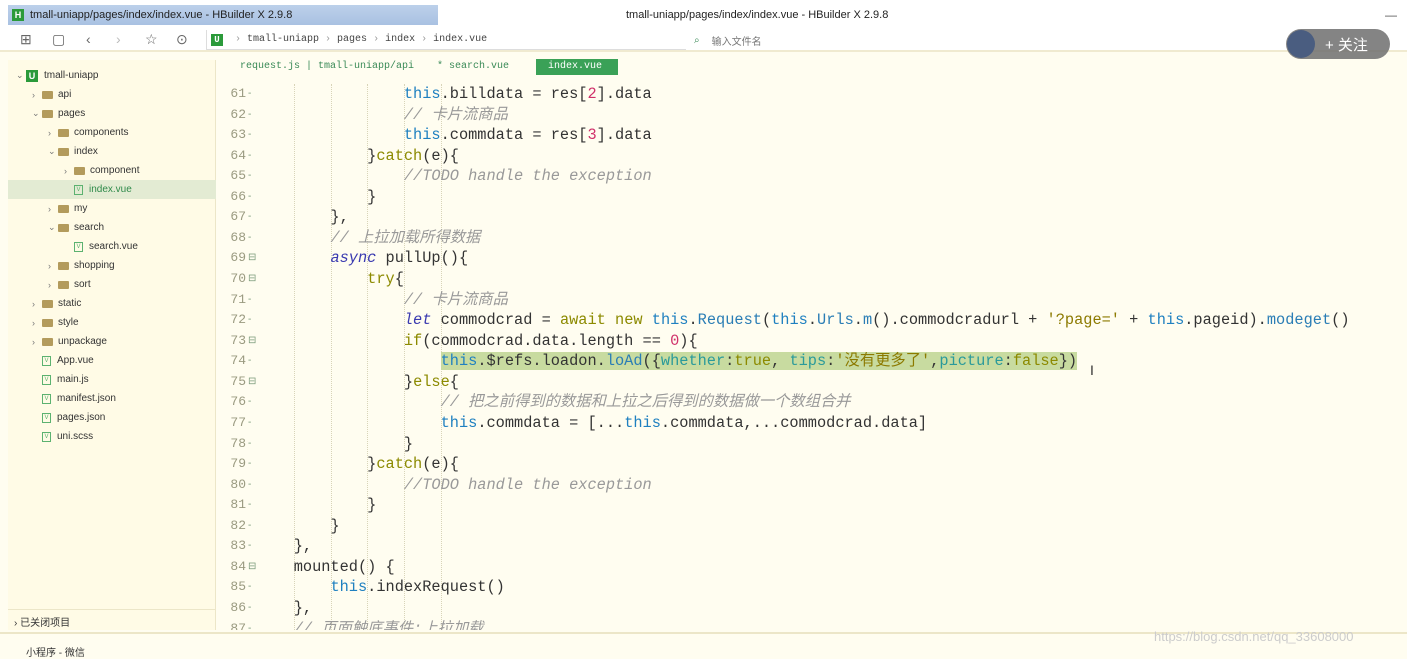  I want to click on code-token: await, so click(582, 320).